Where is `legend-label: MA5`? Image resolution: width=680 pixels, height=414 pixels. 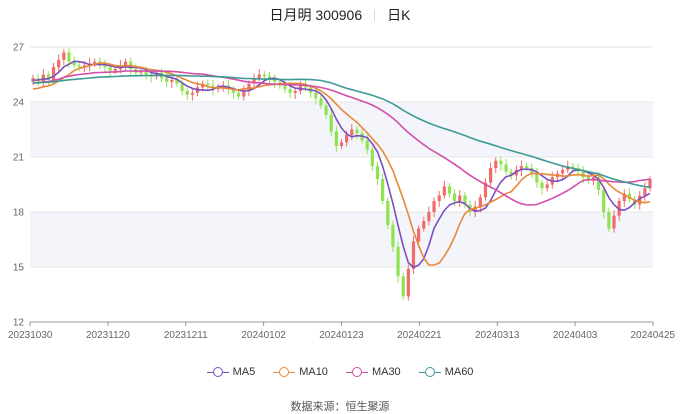
legend-label: MA5 is located at coordinates (244, 372).